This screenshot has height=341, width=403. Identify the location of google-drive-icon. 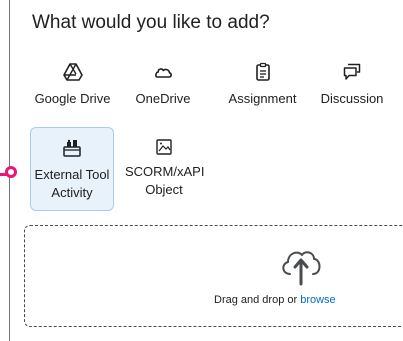
(72, 72).